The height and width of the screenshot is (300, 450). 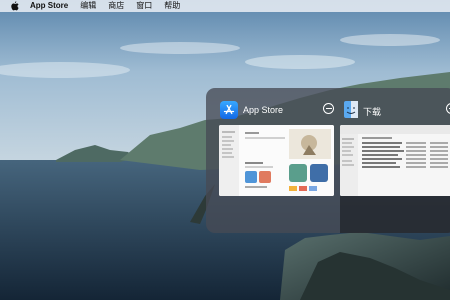 I want to click on finder-icon, so click(x=351, y=109).